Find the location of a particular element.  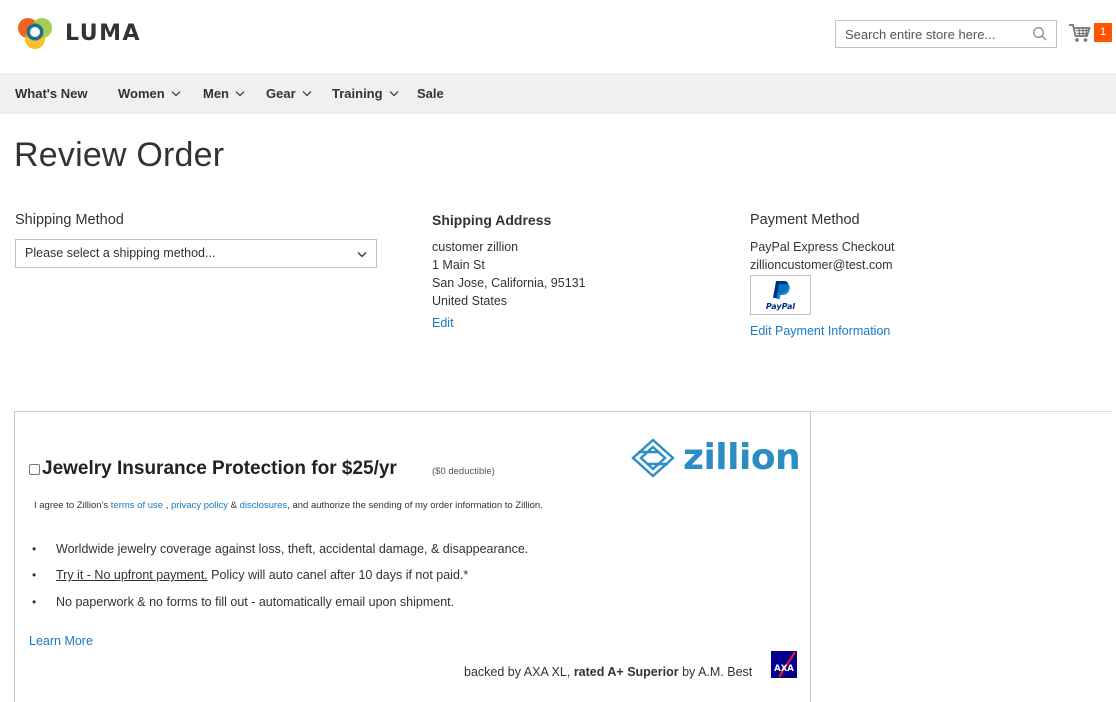

axa-logo-text: AXA is located at coordinates (784, 669).